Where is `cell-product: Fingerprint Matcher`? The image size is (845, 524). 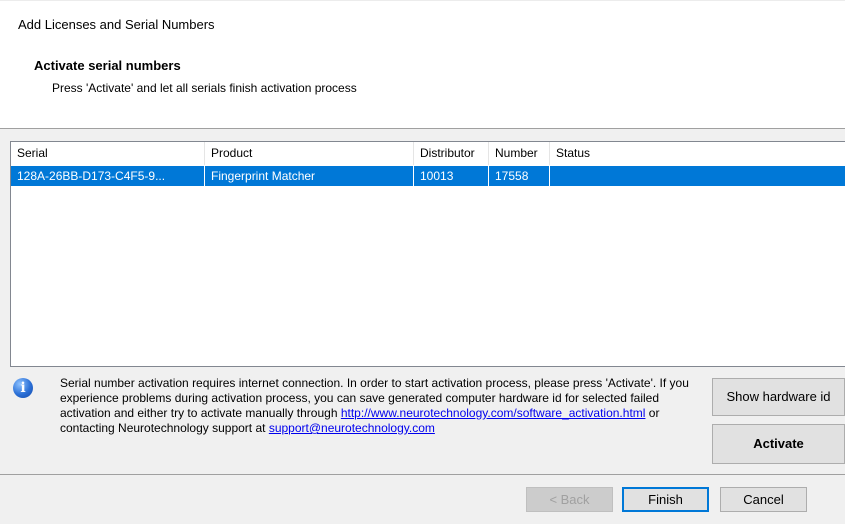 cell-product: Fingerprint Matcher is located at coordinates (309, 176).